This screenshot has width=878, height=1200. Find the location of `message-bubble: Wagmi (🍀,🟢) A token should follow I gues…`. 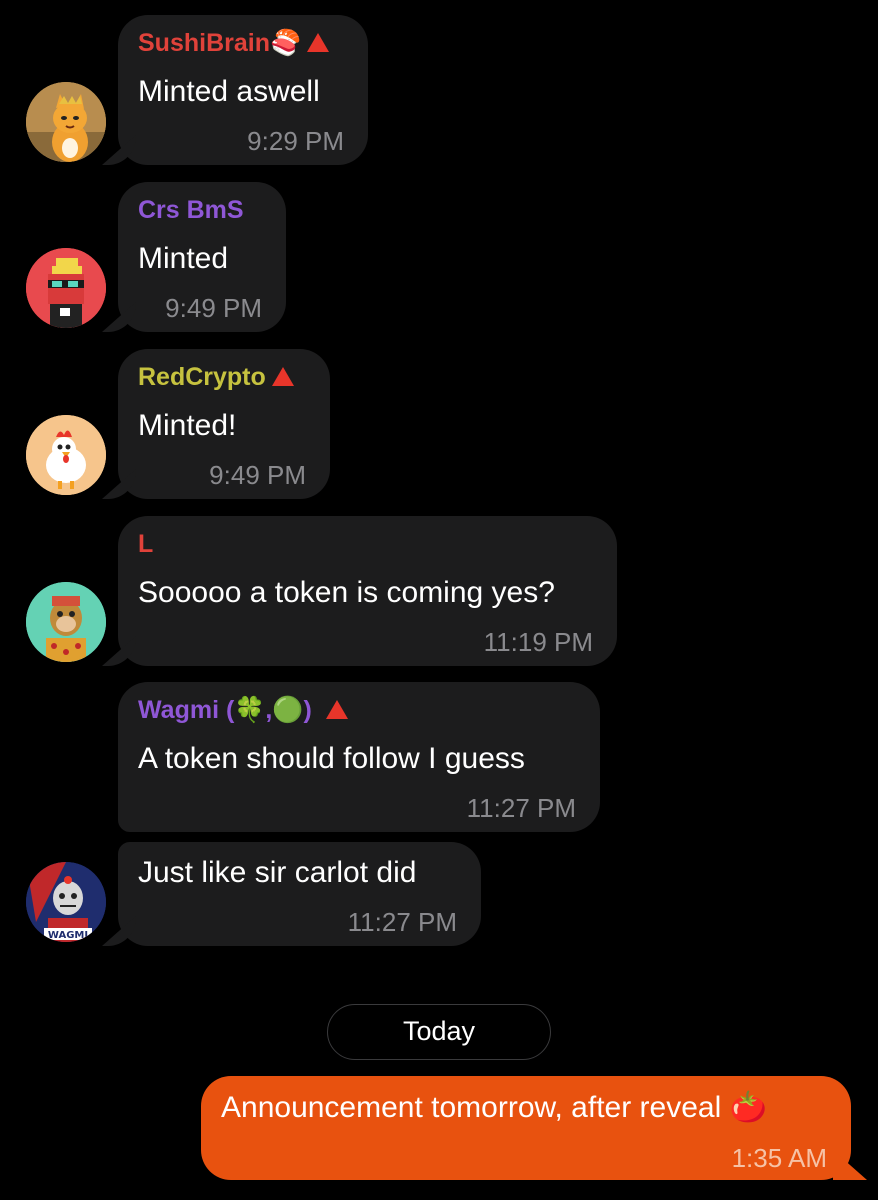

message-bubble: Wagmi (🍀,🟢) A token should follow I gues… is located at coordinates (359, 757).